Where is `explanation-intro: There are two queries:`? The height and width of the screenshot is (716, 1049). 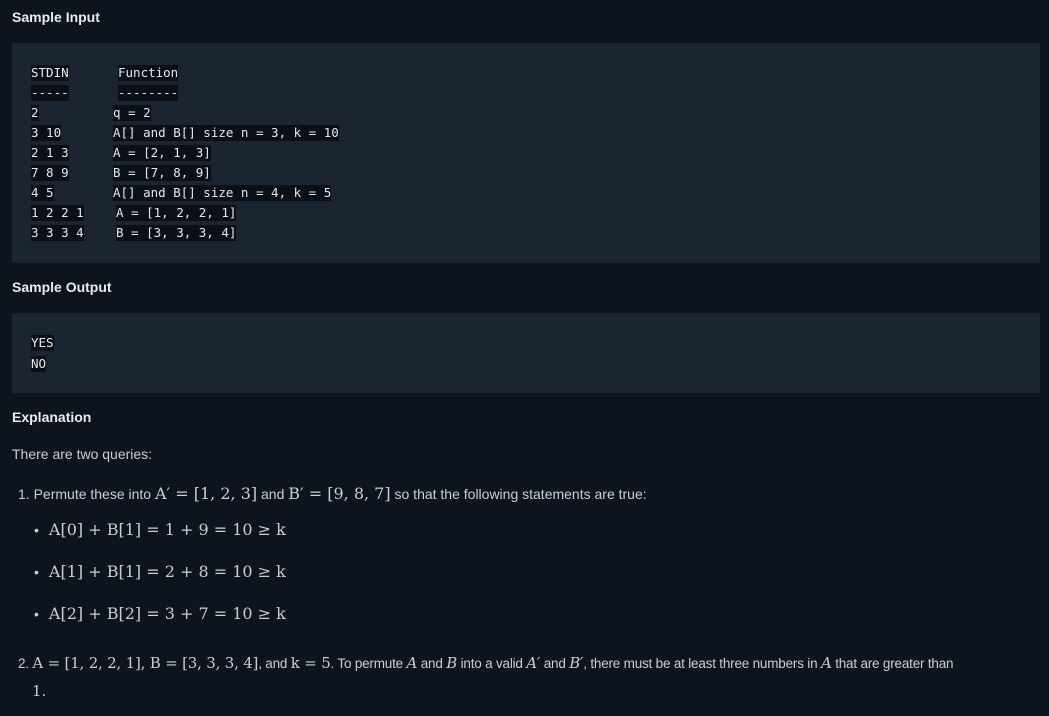
explanation-intro: There are two queries: is located at coordinates (82, 454).